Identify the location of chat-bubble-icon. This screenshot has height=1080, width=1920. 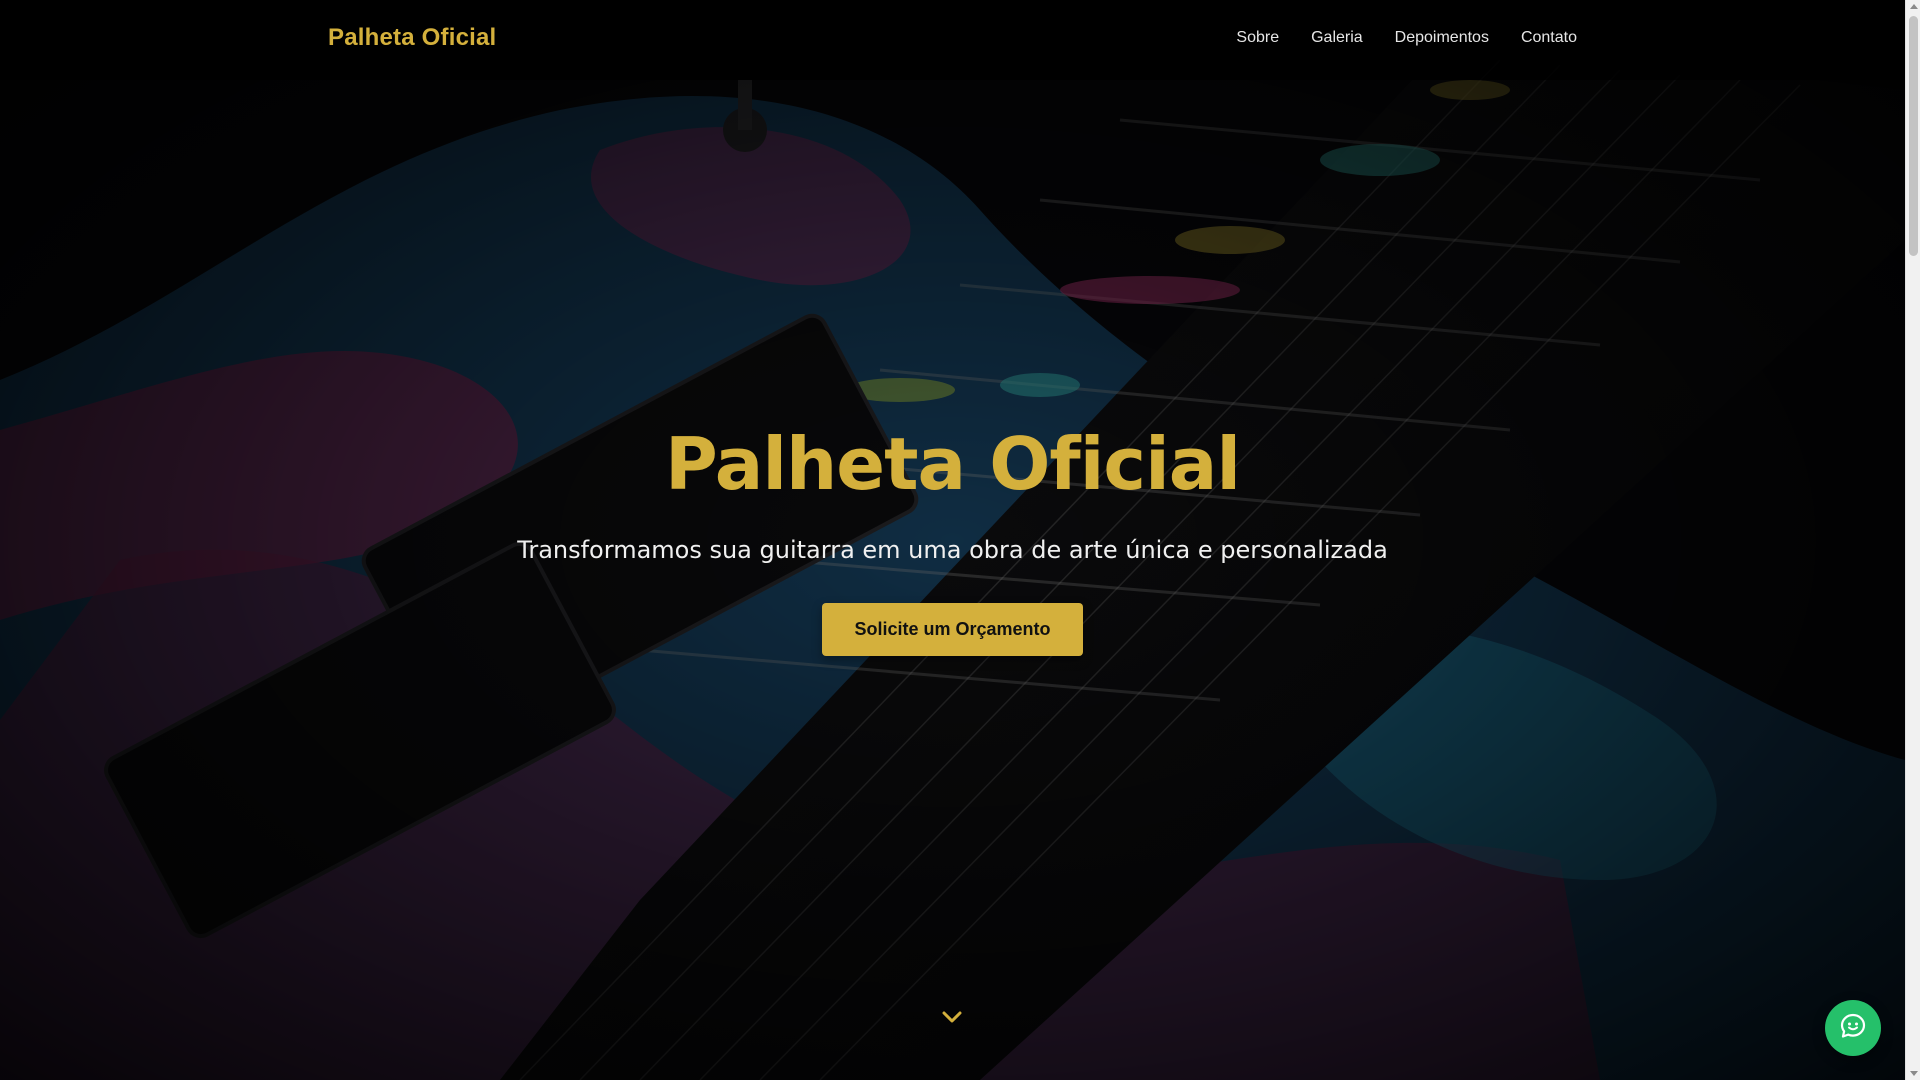
(1853, 1028).